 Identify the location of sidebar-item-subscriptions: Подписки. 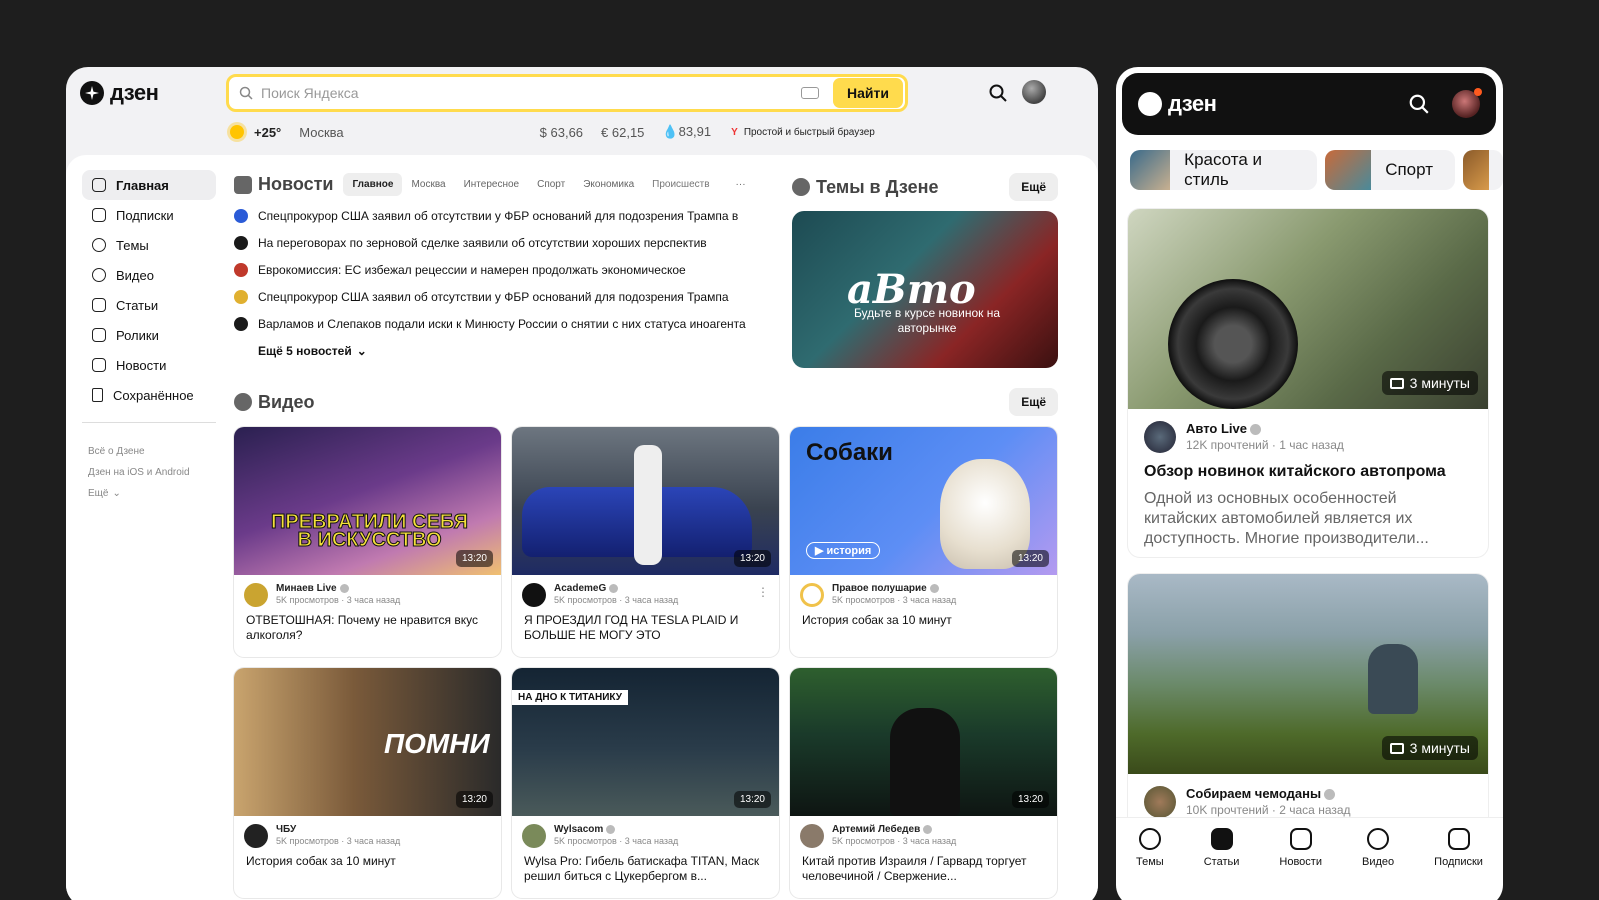
(149, 215).